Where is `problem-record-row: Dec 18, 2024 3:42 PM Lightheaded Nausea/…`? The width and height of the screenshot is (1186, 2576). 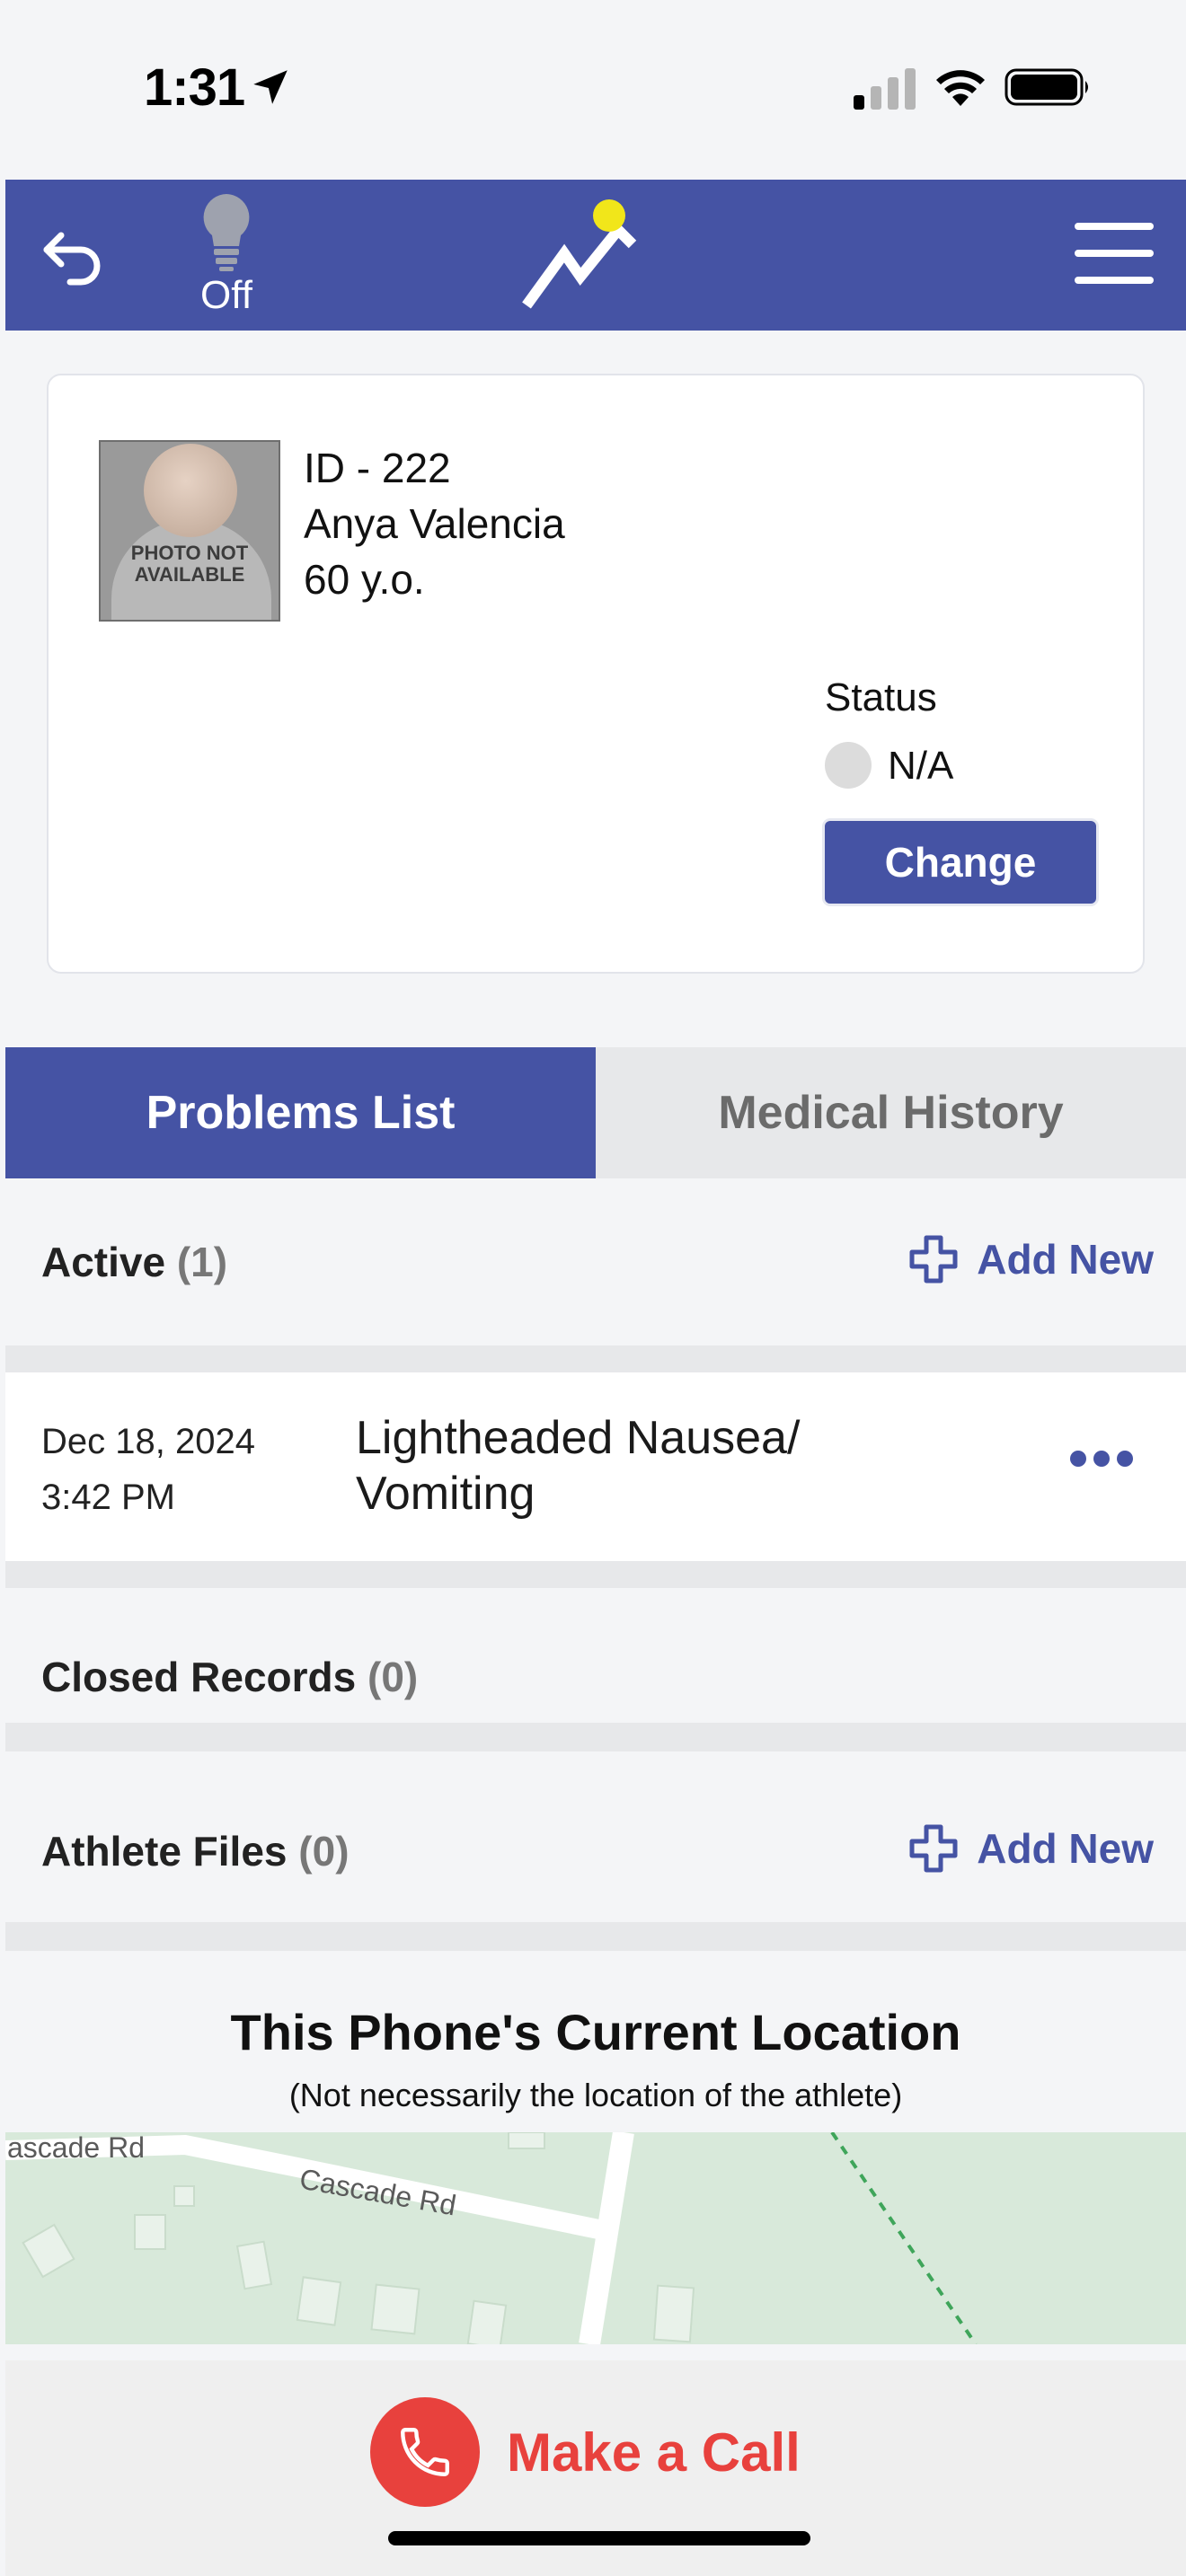 problem-record-row: Dec 18, 2024 3:42 PM Lightheaded Nausea/… is located at coordinates (595, 1466).